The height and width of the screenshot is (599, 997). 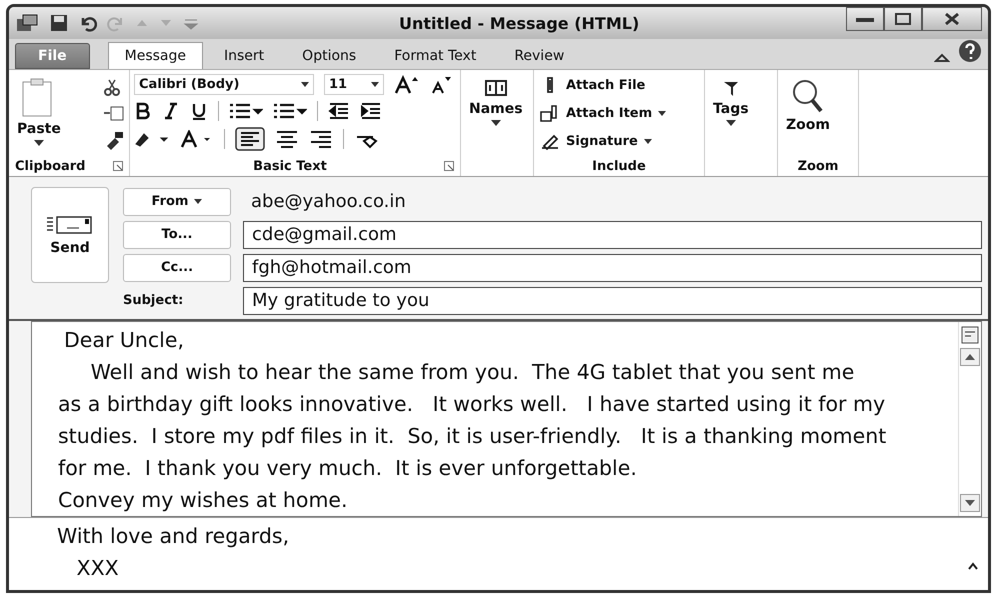 What do you see at coordinates (612, 300) in the screenshot?
I see `subject-field: My gratitude to you` at bounding box center [612, 300].